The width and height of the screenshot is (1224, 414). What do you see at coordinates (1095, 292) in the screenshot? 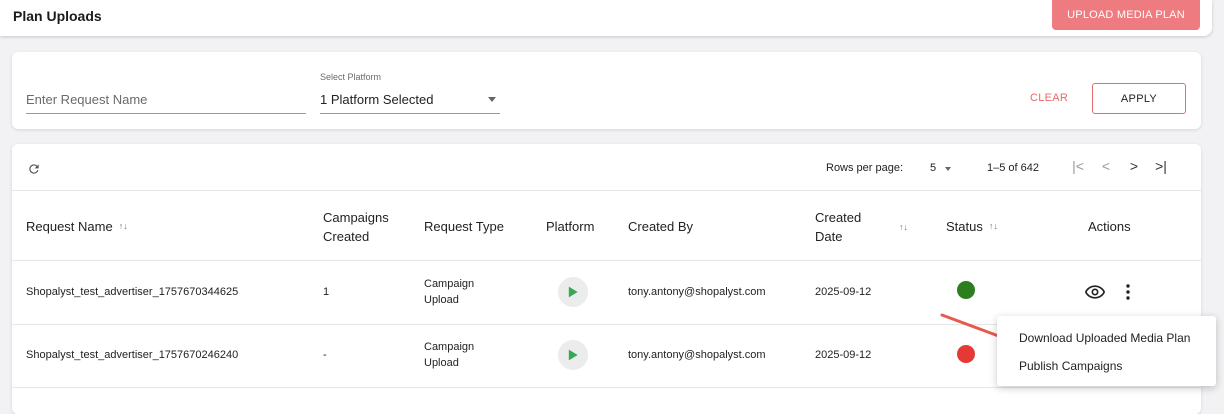
I see `eye-icon` at bounding box center [1095, 292].